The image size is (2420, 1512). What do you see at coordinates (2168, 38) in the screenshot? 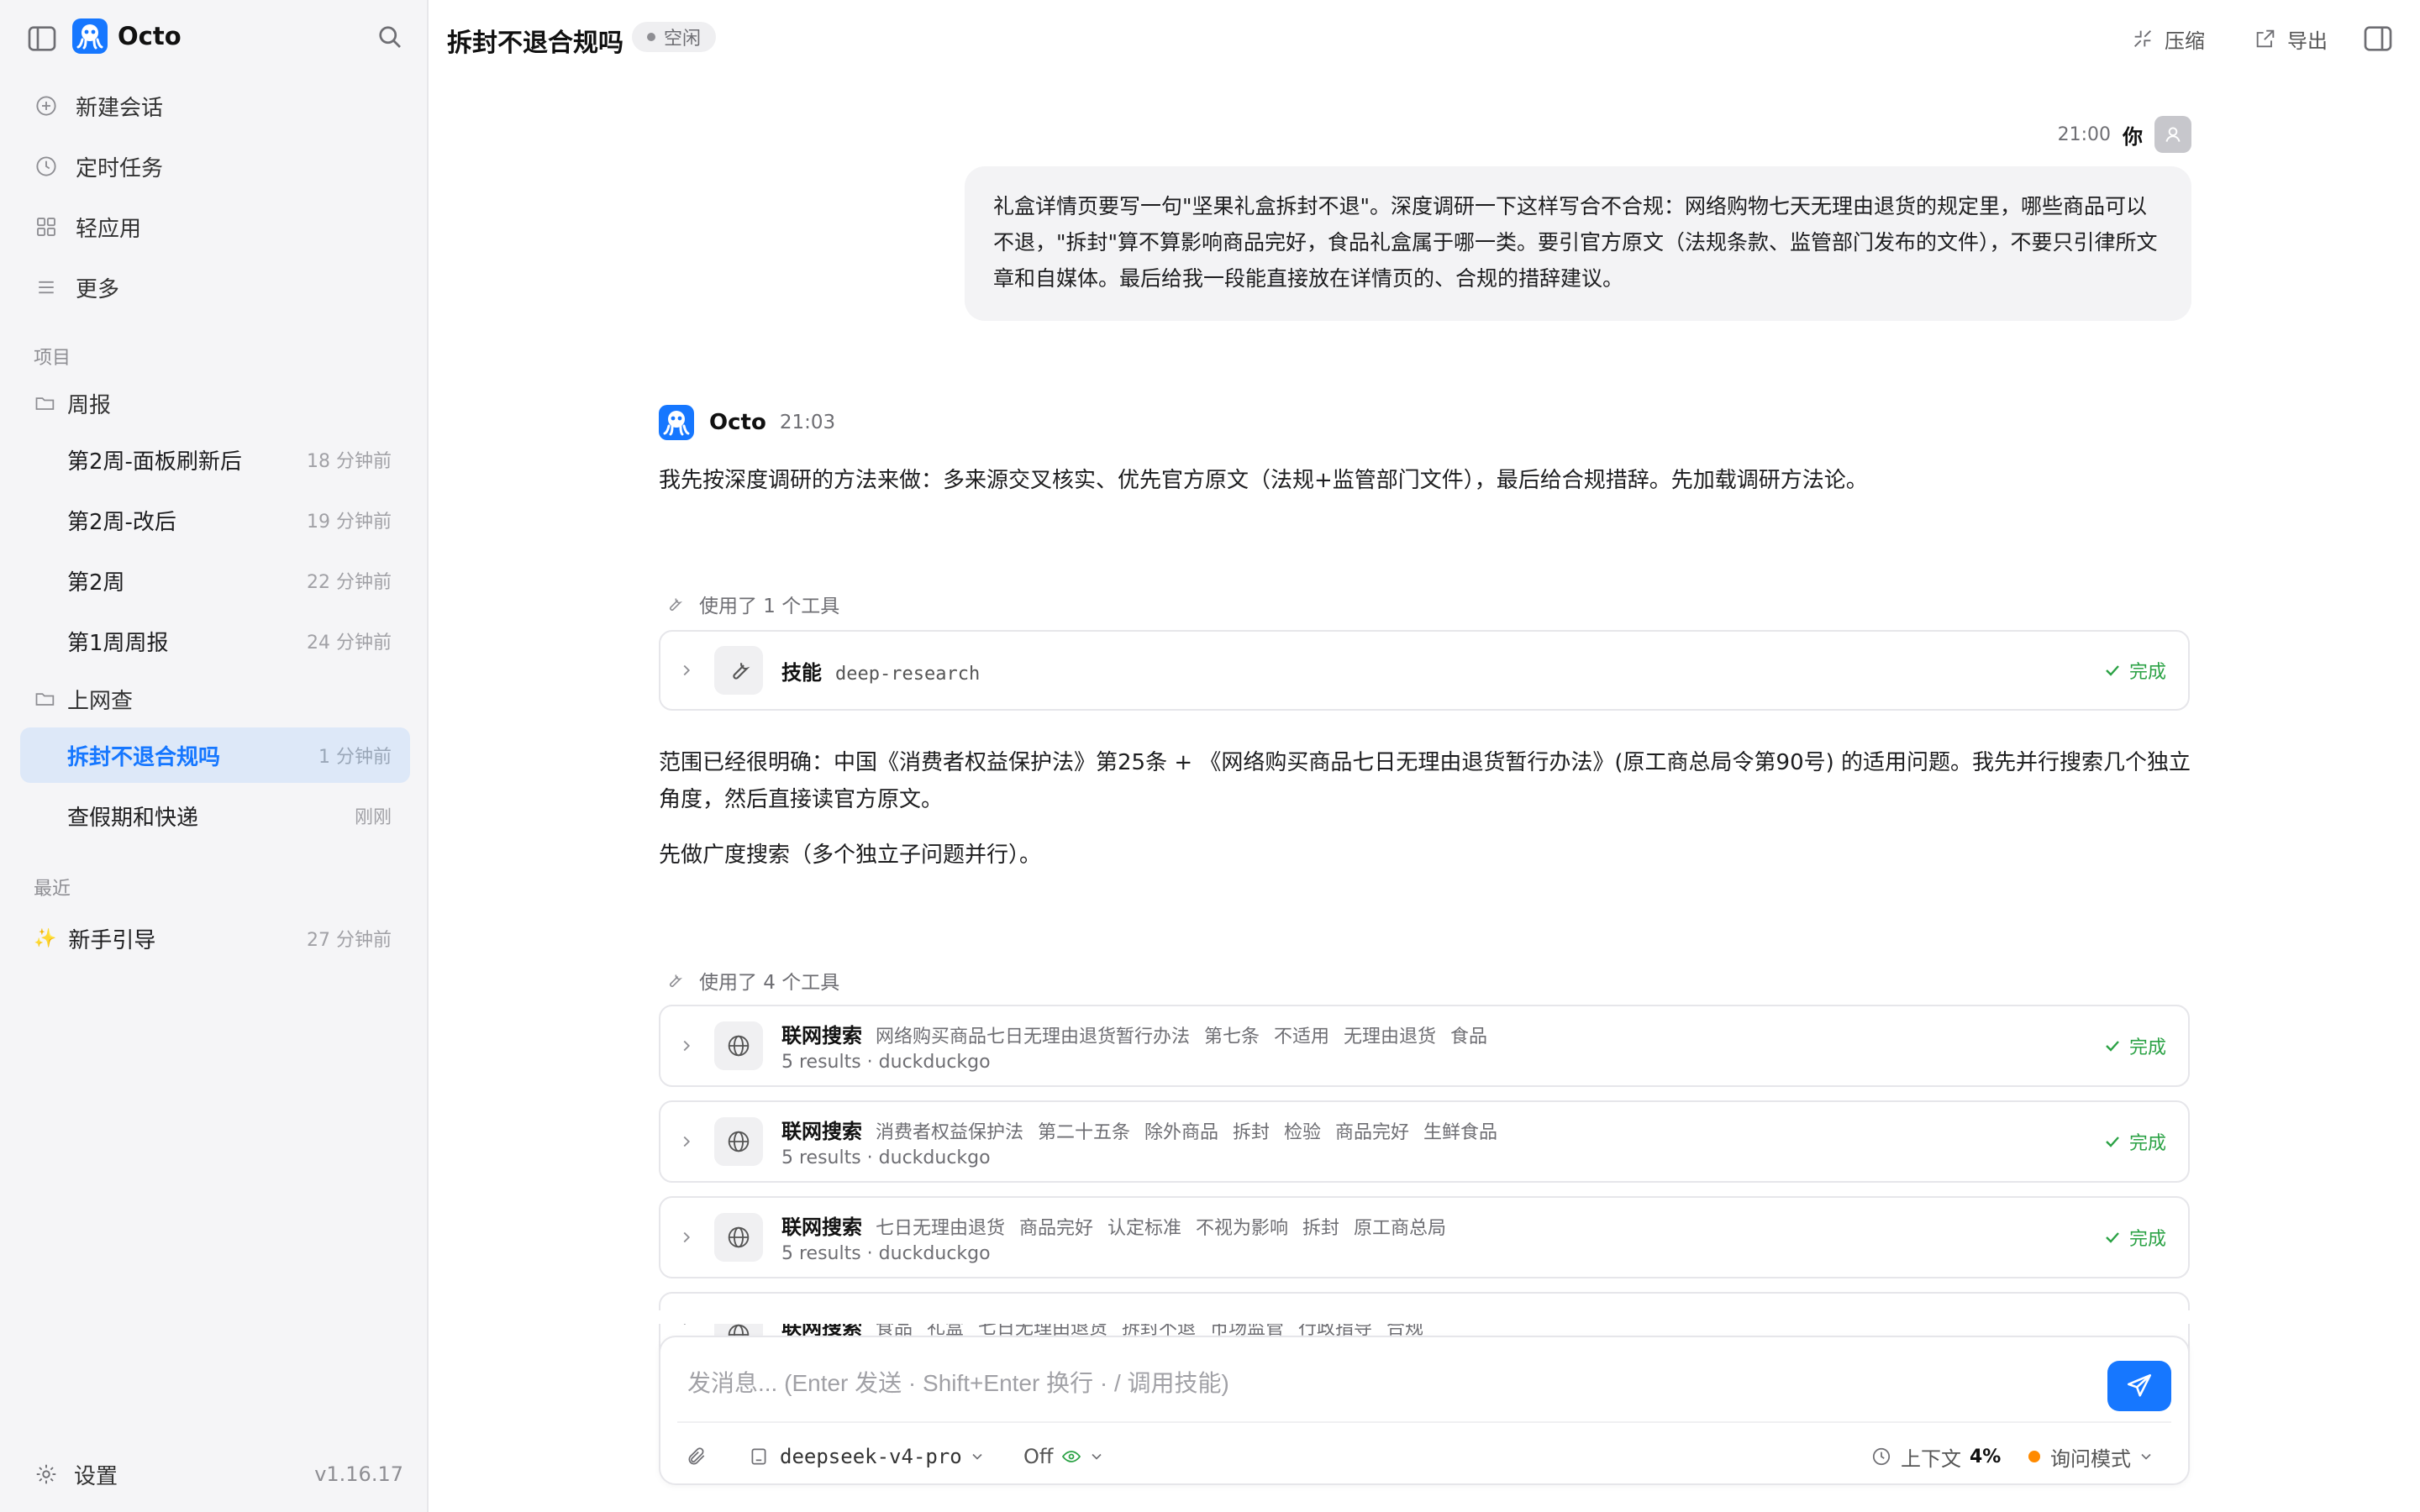
I see `compress-button: 压缩` at bounding box center [2168, 38].